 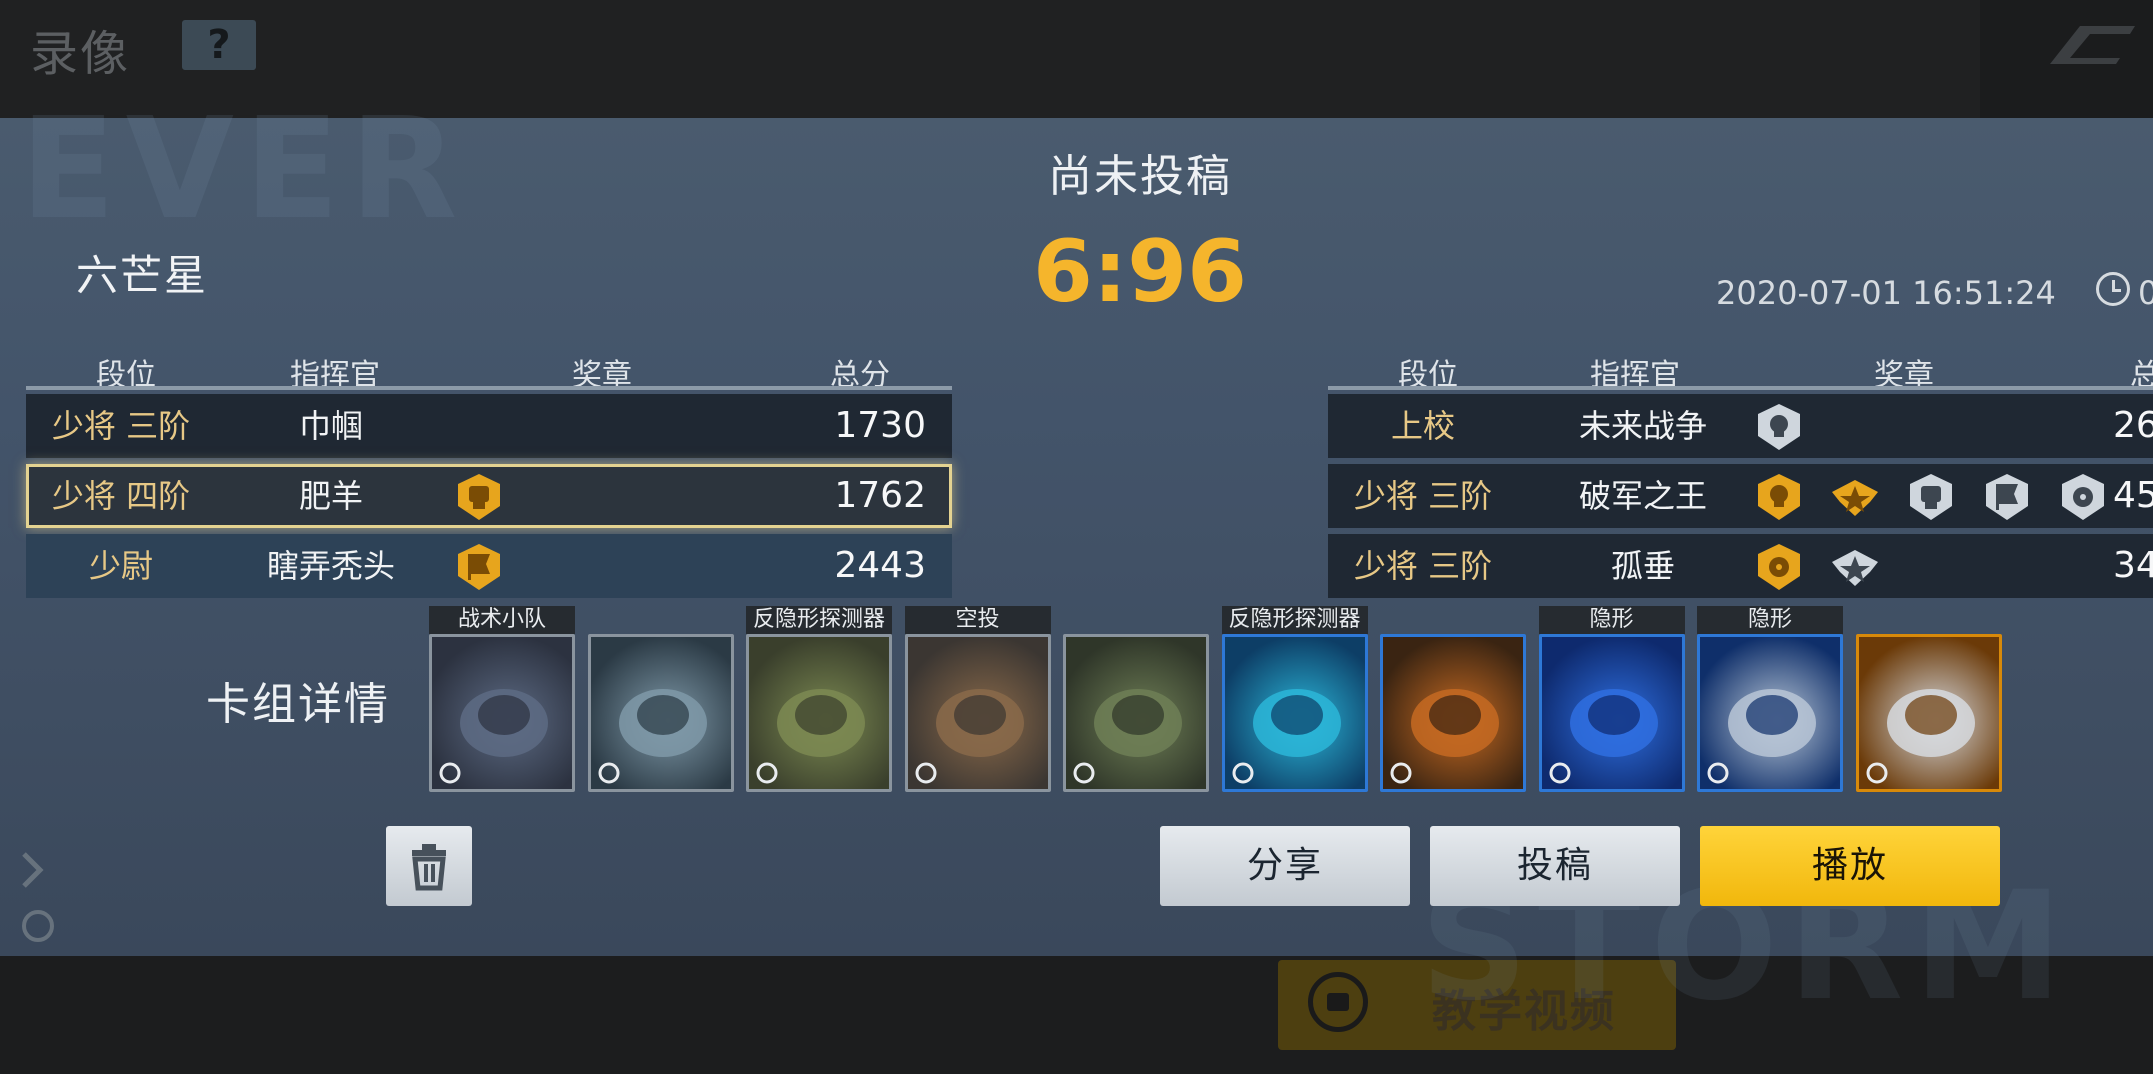 What do you see at coordinates (880, 495) in the screenshot?
I see `total-score: 1762` at bounding box center [880, 495].